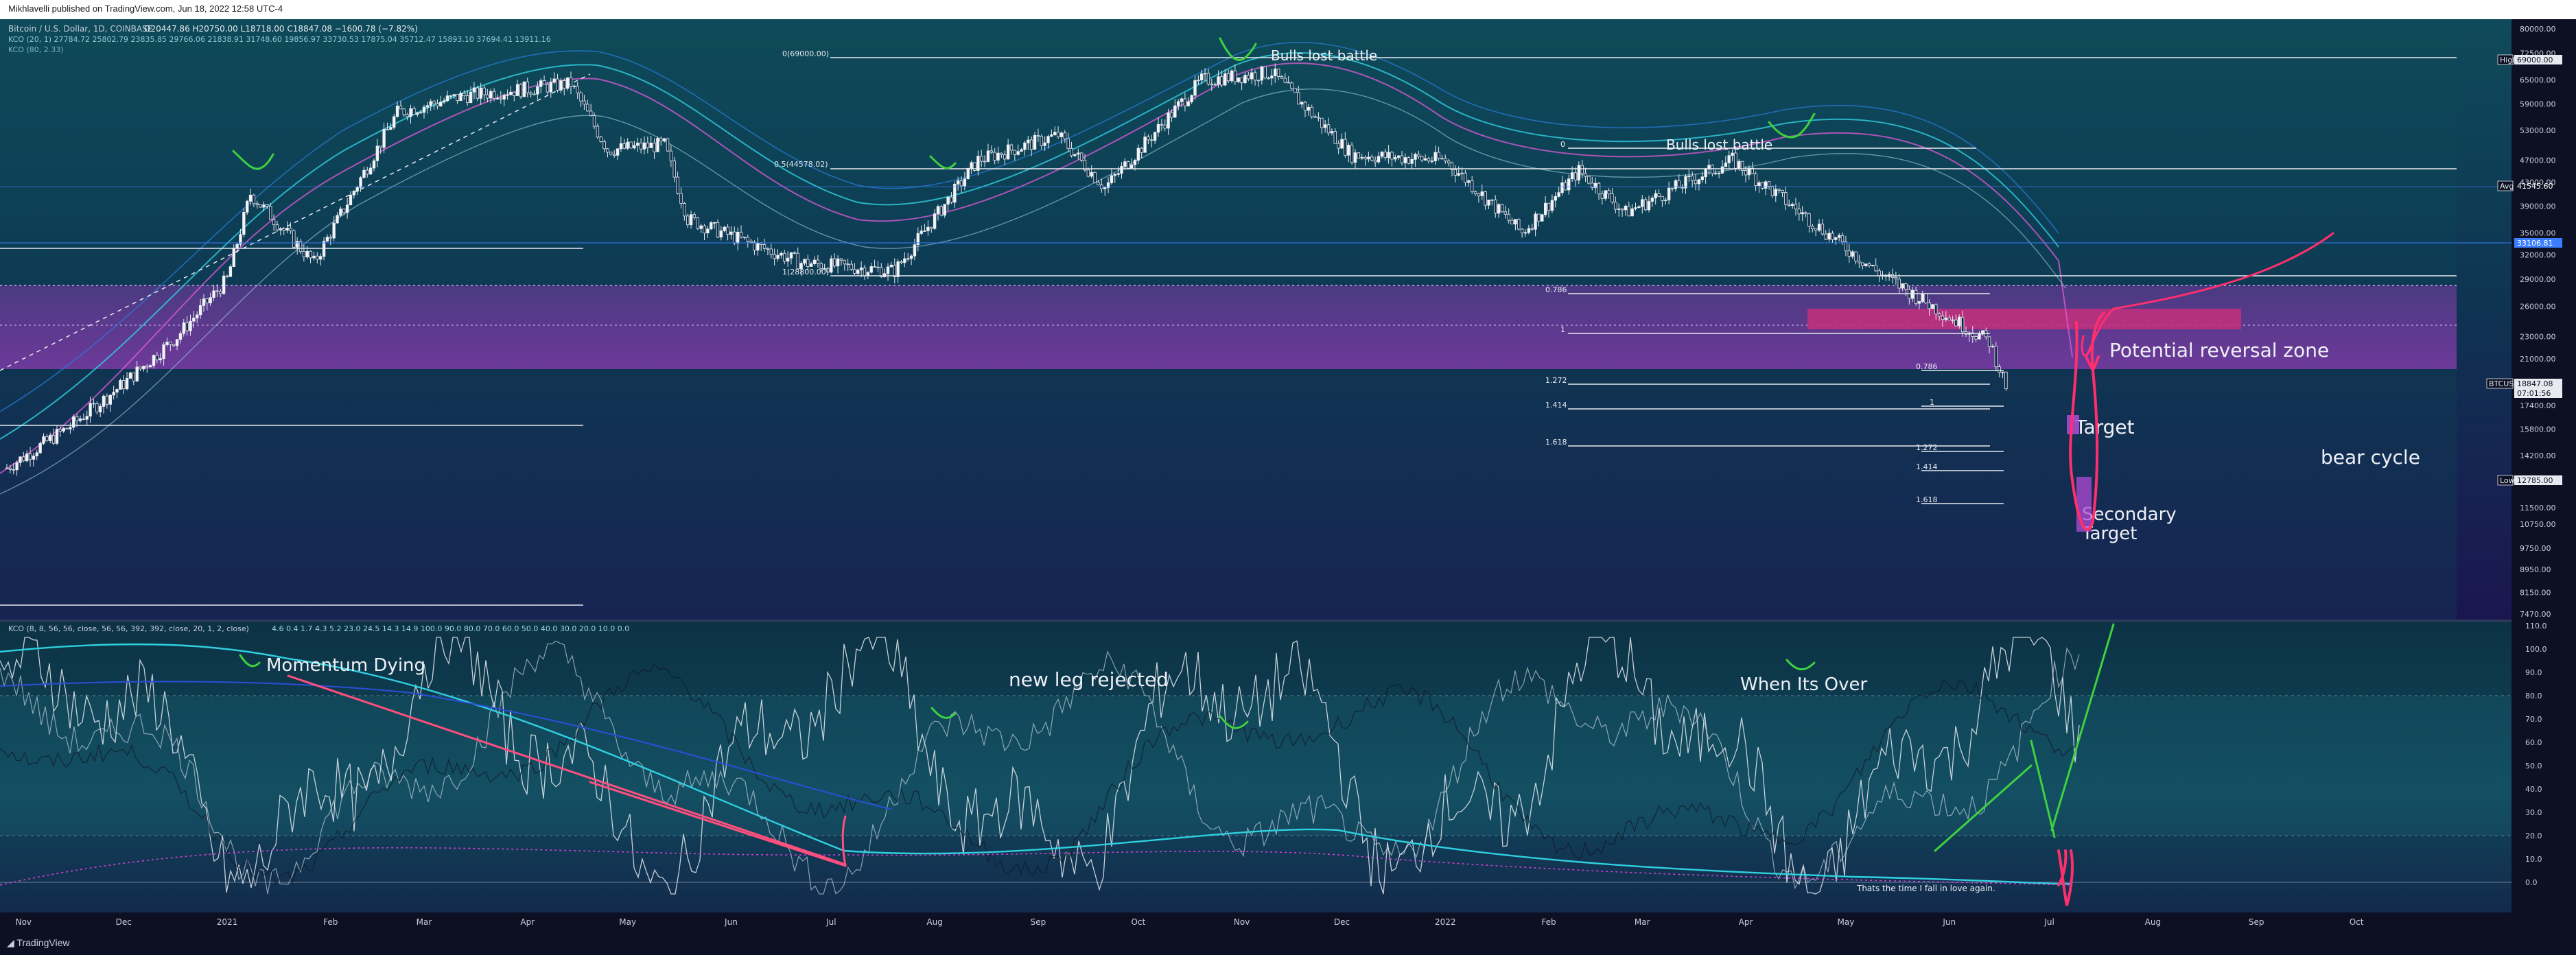 The image size is (2576, 955). Describe the element at coordinates (2535, 594) in the screenshot. I see `price-tick-label: 8150.00` at that location.